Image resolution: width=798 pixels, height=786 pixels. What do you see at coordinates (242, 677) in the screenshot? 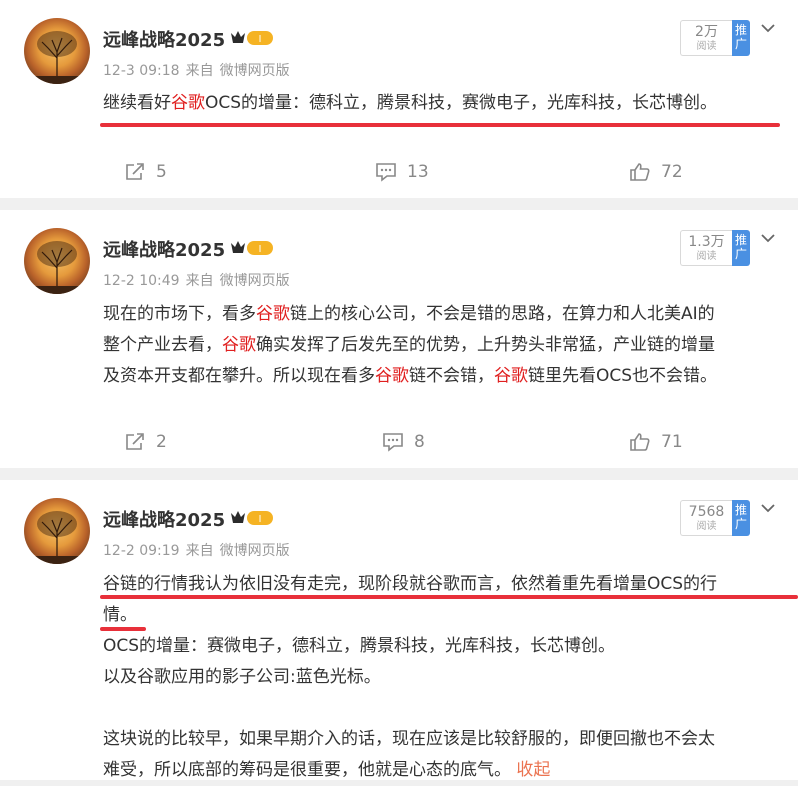
I see `text-line: 以及谷歌应用的影子公司:蓝色光标。` at bounding box center [242, 677].